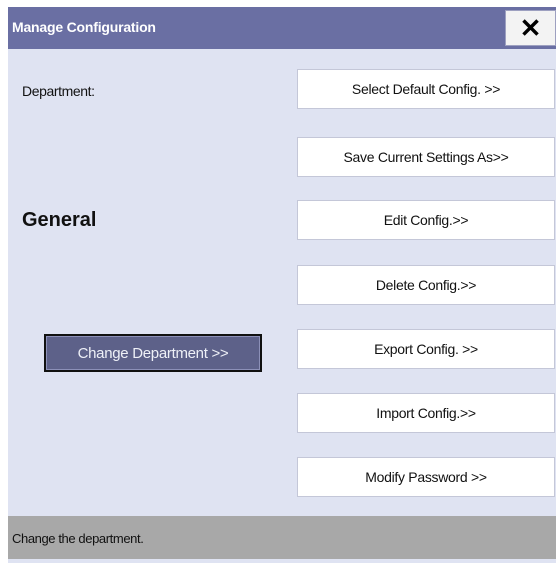  What do you see at coordinates (153, 353) in the screenshot?
I see `change-department-button: Change Department >>` at bounding box center [153, 353].